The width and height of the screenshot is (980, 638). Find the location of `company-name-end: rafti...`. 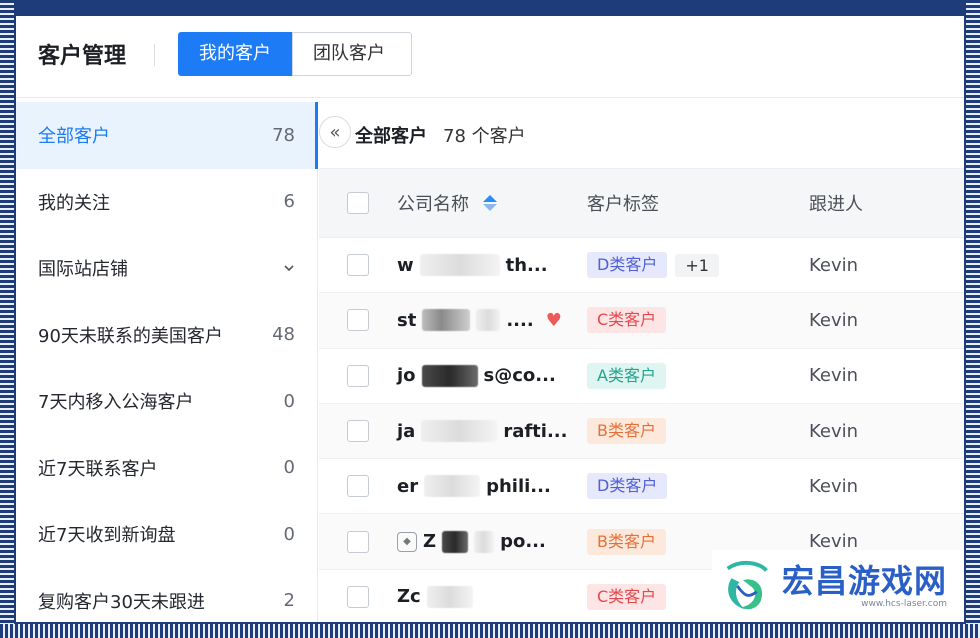

company-name-end: rafti... is located at coordinates (535, 431).